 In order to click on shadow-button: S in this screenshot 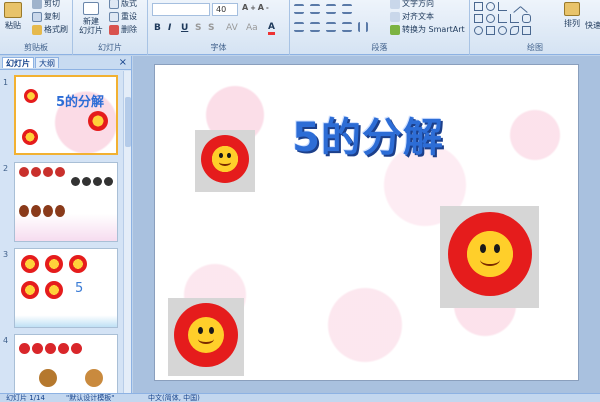, I will do `click(211, 28)`.